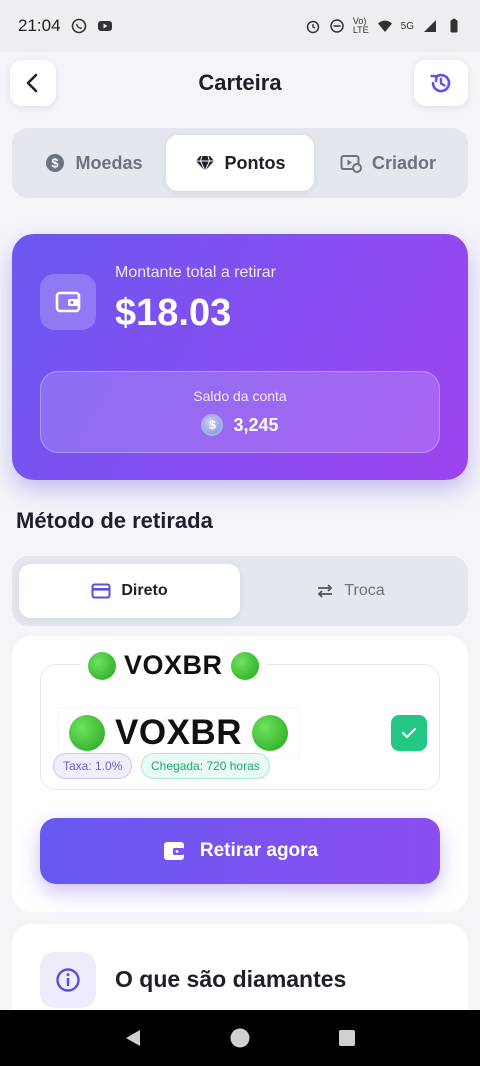 The image size is (480, 1066). I want to click on diamond-icon, so click(204, 164).